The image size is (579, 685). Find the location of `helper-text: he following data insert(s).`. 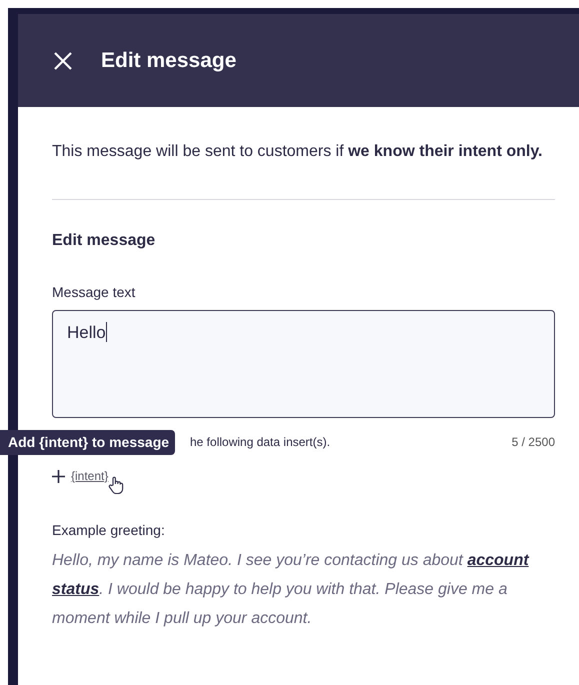

helper-text: he following data insert(s). is located at coordinates (260, 442).